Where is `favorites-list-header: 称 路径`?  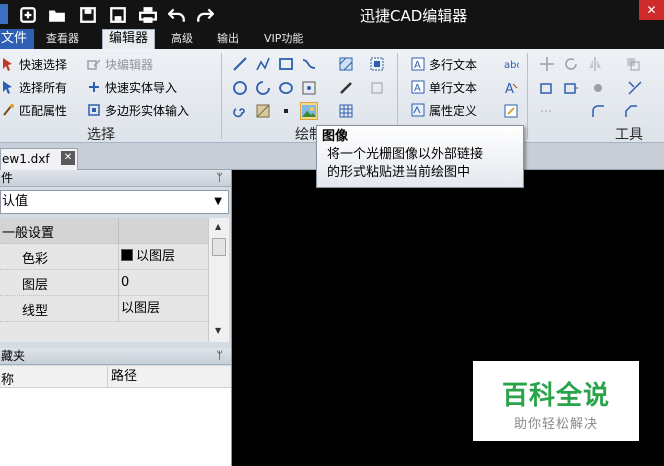 favorites-list-header: 称 路径 is located at coordinates (115, 377).